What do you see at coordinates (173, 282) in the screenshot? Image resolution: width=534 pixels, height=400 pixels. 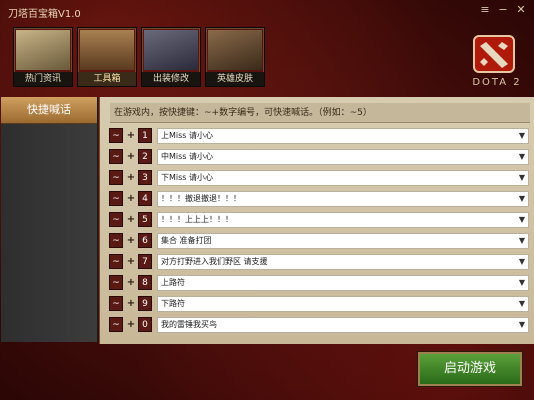 I see `phrase-value: 上路符` at bounding box center [173, 282].